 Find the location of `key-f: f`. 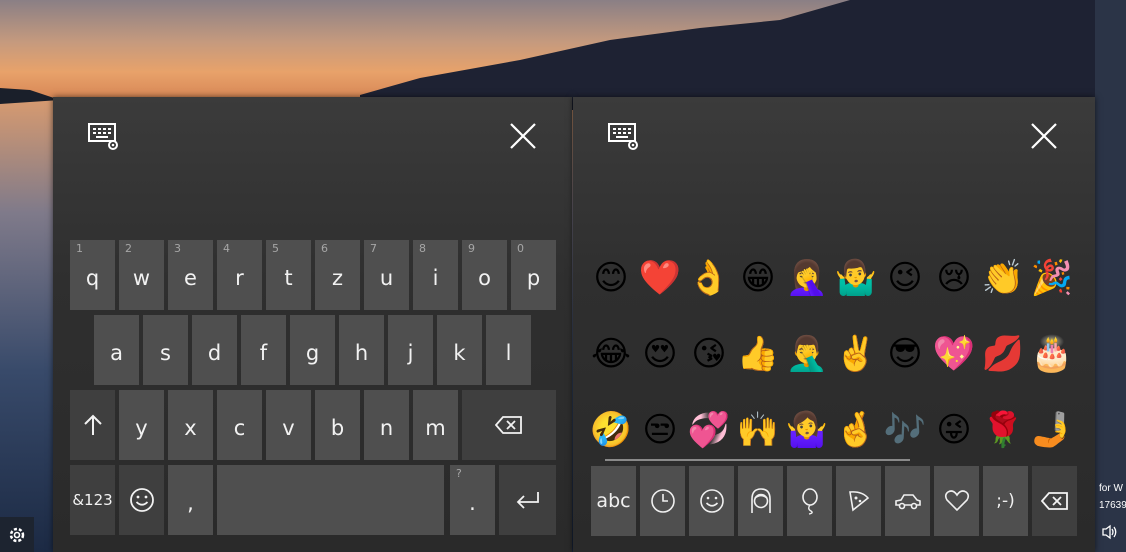

key-f: f is located at coordinates (263, 350).